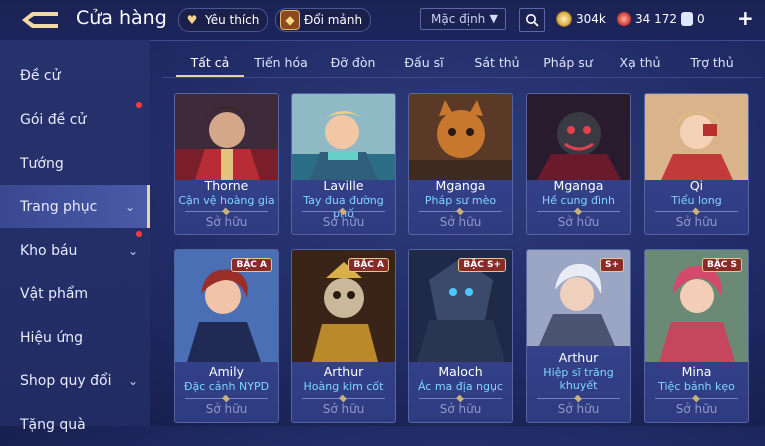 The image size is (765, 446). What do you see at coordinates (460, 386) in the screenshot?
I see `skin-name: Ác ma địa ngục` at bounding box center [460, 386].